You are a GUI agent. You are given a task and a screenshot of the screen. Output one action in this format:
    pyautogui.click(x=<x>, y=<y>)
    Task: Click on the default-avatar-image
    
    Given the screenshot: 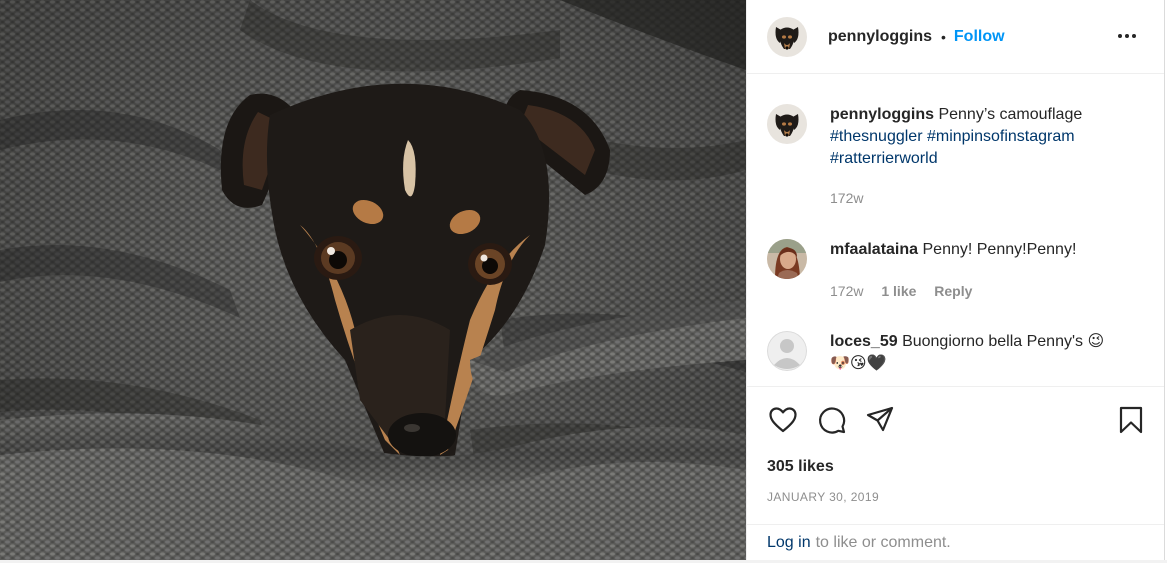 What is the action you would take?
    pyautogui.click(x=787, y=351)
    